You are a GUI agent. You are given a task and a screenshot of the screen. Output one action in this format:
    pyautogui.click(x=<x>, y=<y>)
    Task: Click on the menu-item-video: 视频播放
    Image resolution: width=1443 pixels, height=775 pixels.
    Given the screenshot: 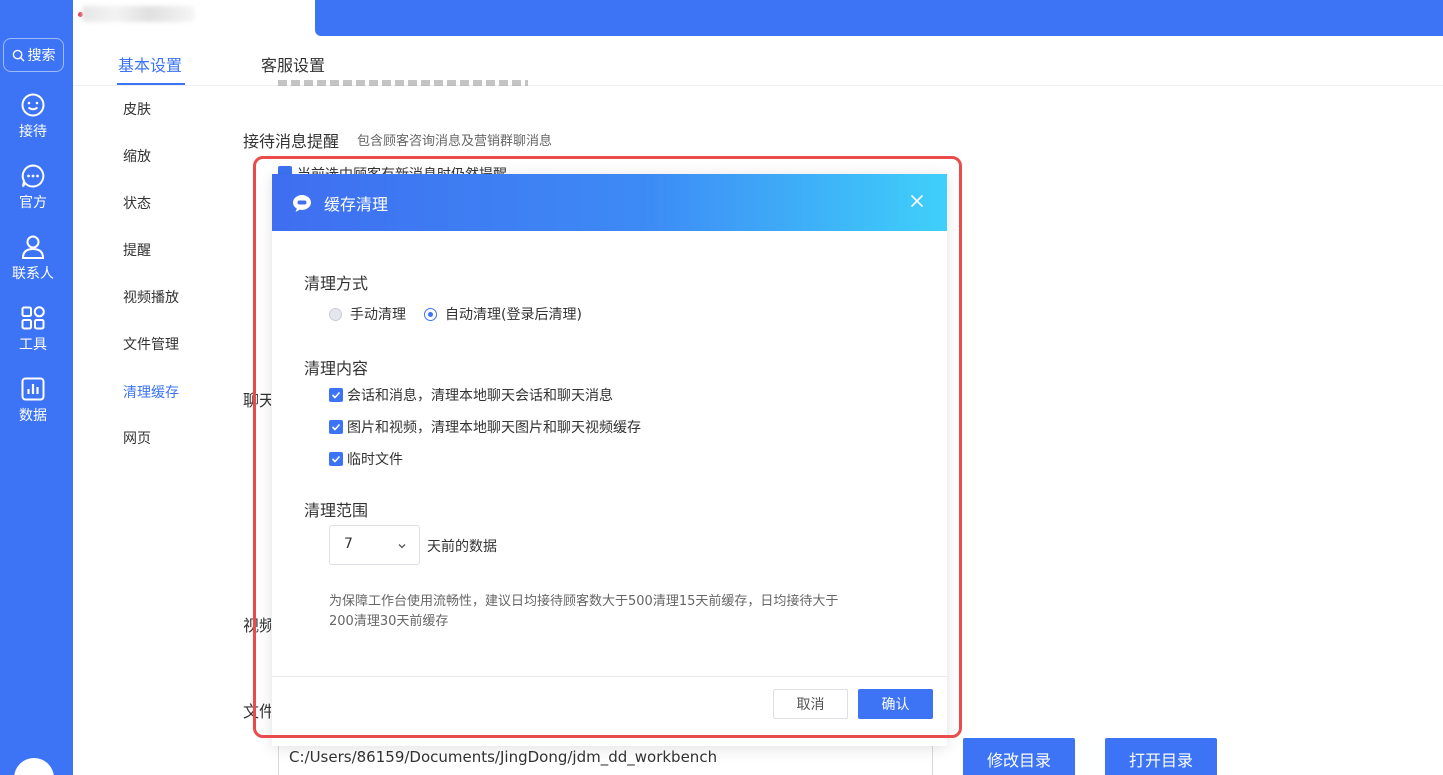 What is the action you would take?
    pyautogui.click(x=151, y=297)
    